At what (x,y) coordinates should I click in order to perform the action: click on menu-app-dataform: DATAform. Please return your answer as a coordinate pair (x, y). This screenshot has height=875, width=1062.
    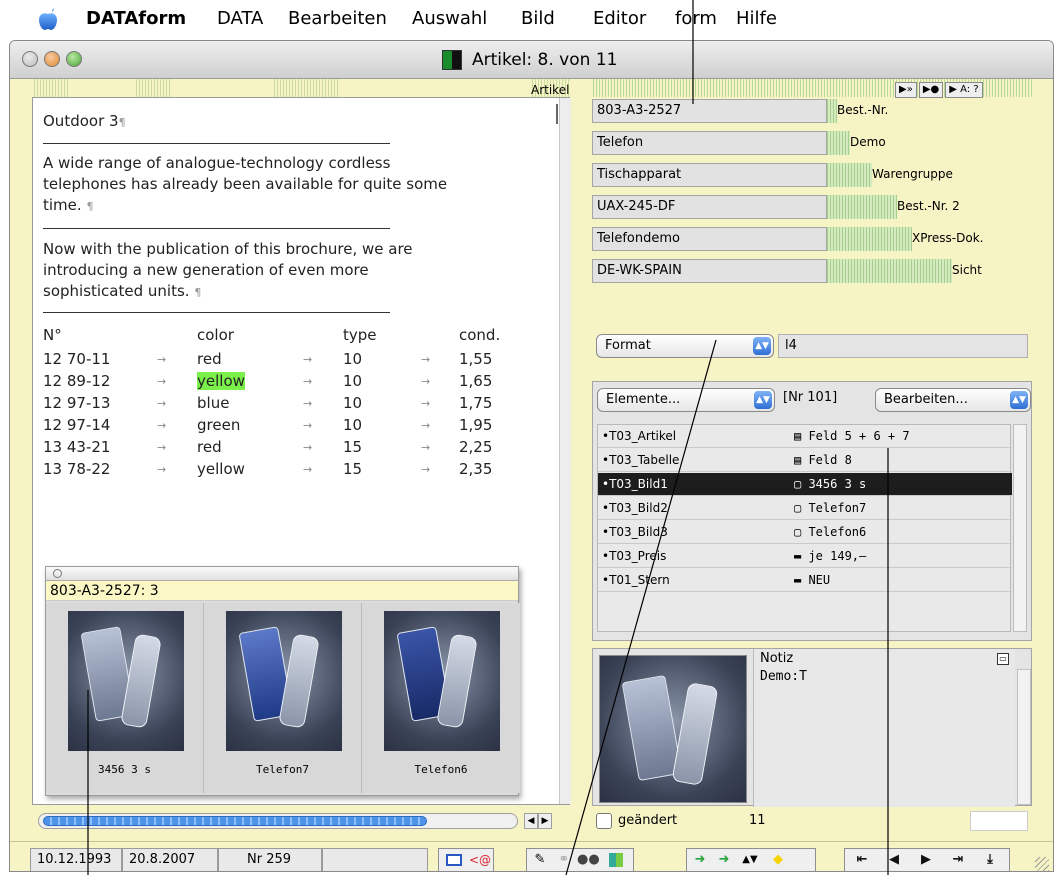
    Looking at the image, I should click on (136, 18).